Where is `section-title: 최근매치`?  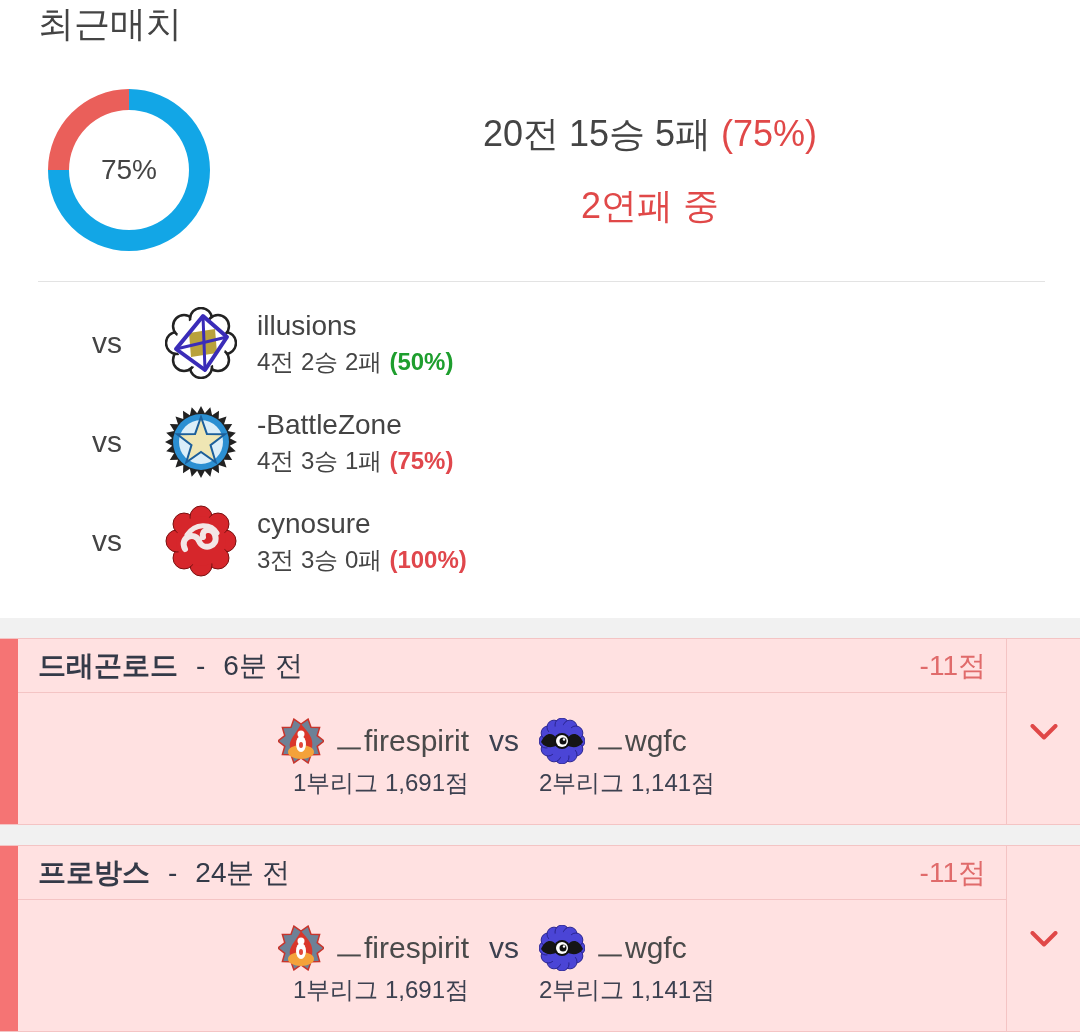
section-title: 최근매치 is located at coordinates (110, 24).